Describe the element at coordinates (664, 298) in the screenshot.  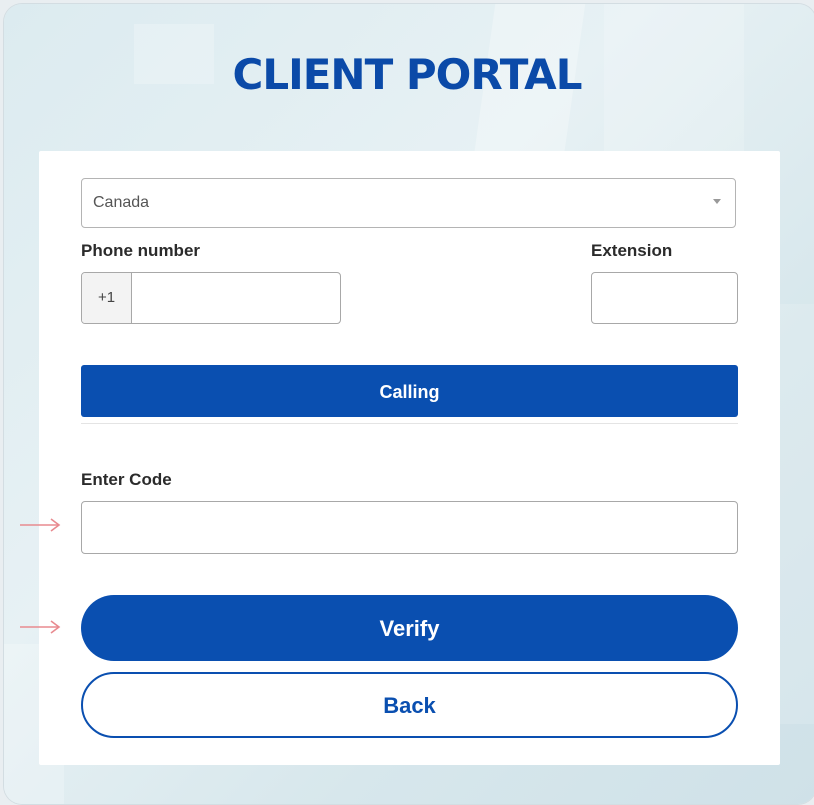
I see `extension-input` at that location.